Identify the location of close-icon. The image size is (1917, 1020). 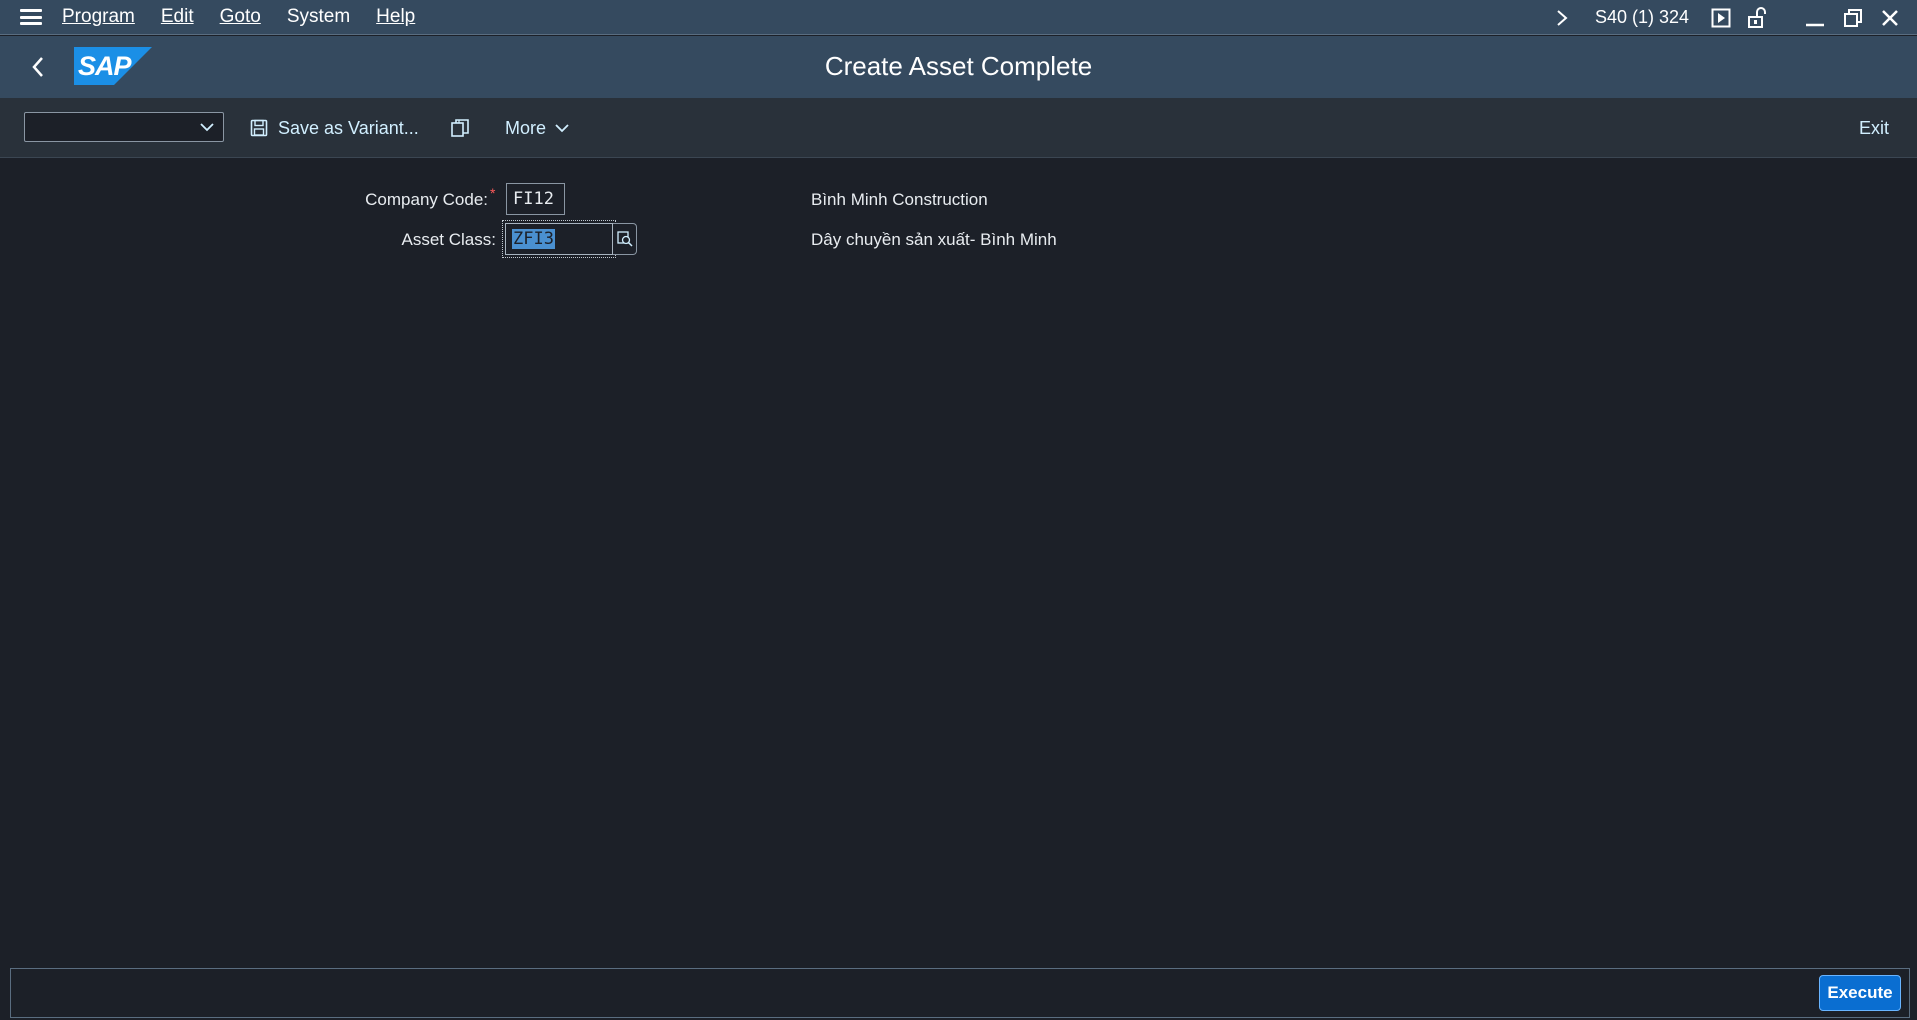
(1890, 18).